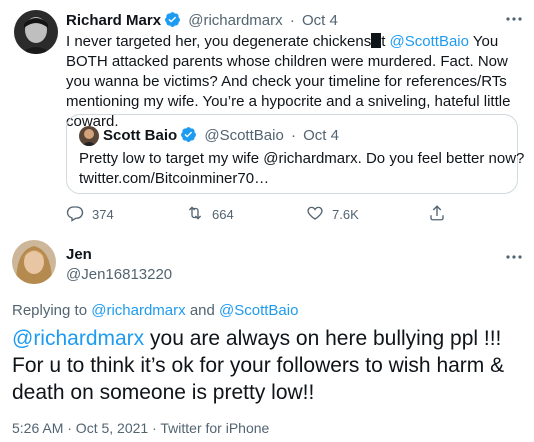 The height and width of the screenshot is (442, 534). What do you see at coordinates (385, 41) in the screenshot?
I see `tweet-text-part2: t` at bounding box center [385, 41].